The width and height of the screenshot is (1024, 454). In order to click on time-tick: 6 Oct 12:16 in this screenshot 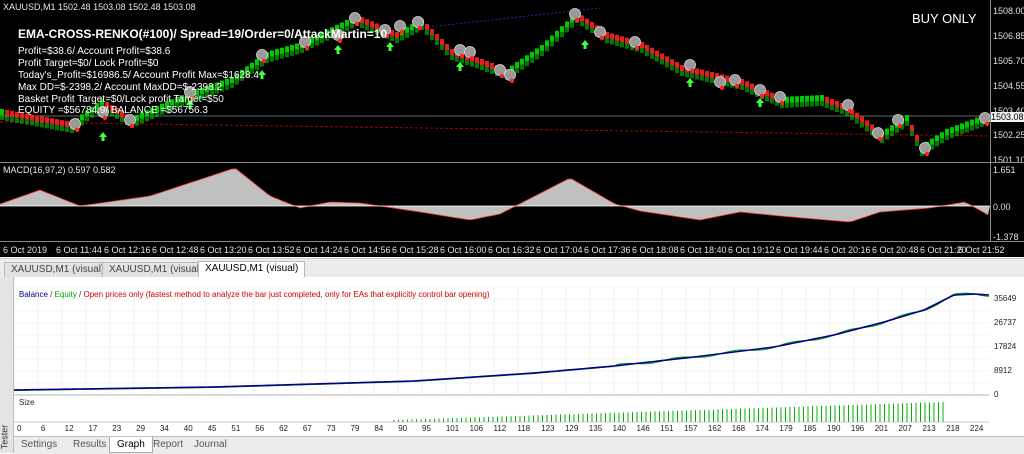, I will do `click(127, 250)`.